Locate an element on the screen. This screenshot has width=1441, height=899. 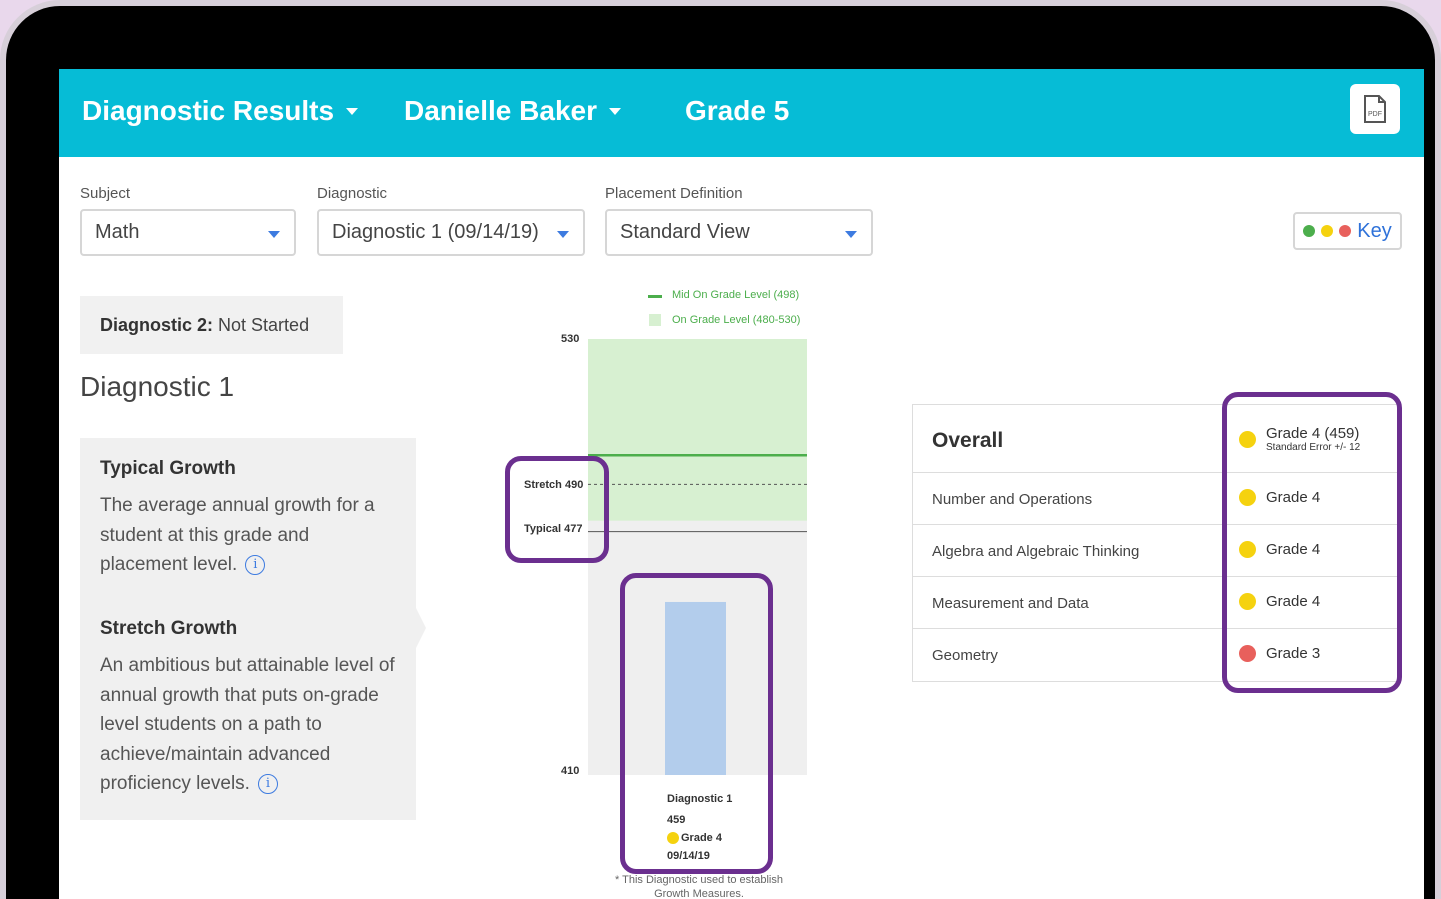
y-axis-max-label: 530 is located at coordinates (570, 339).